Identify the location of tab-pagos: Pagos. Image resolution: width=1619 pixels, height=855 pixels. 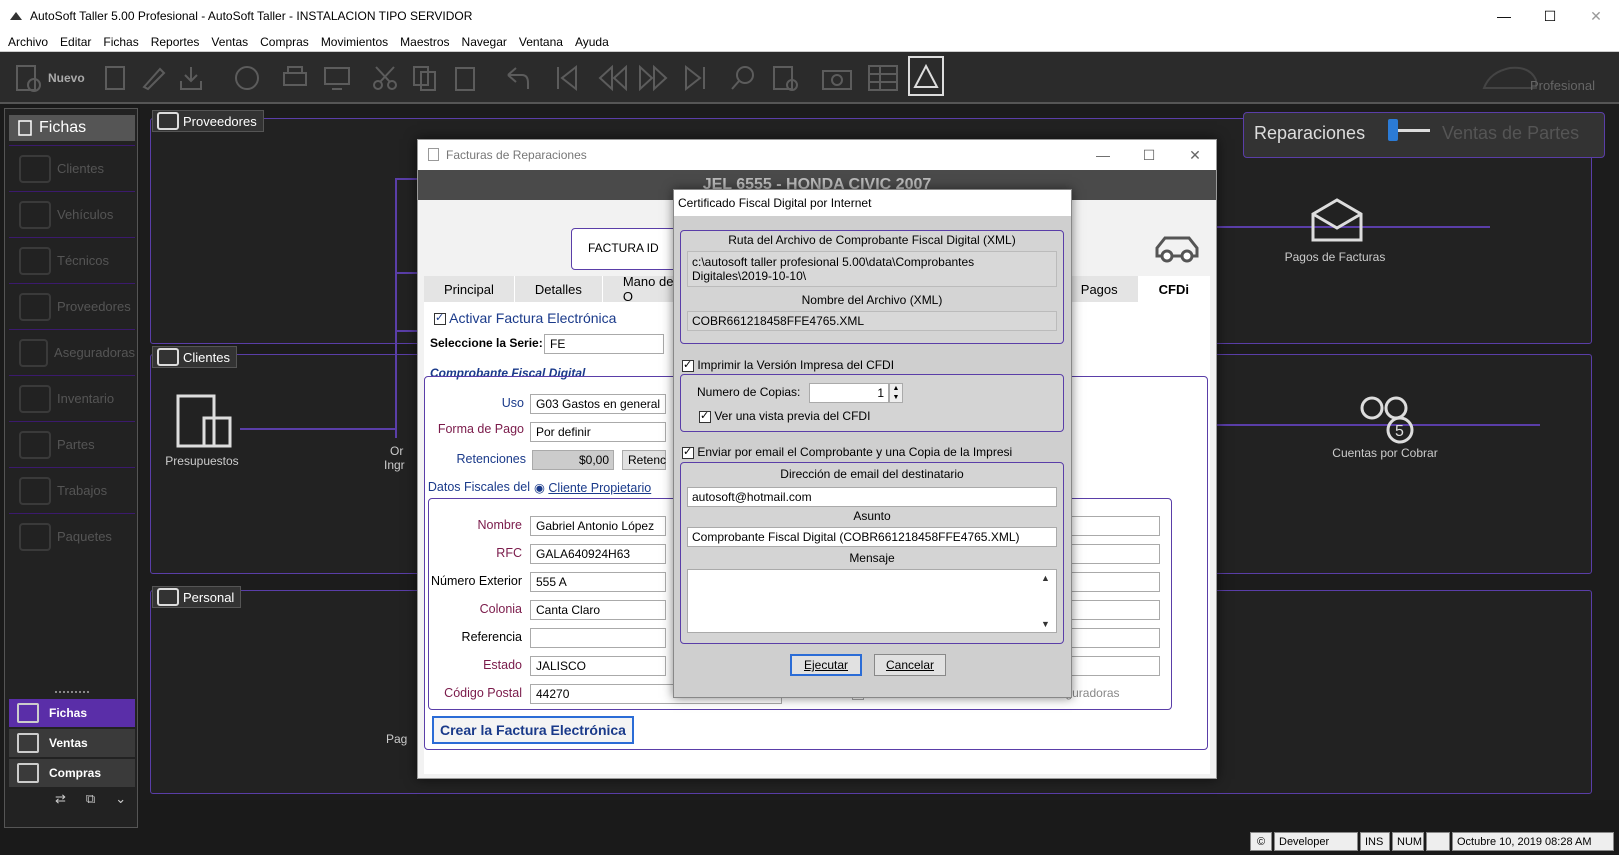
(1099, 289).